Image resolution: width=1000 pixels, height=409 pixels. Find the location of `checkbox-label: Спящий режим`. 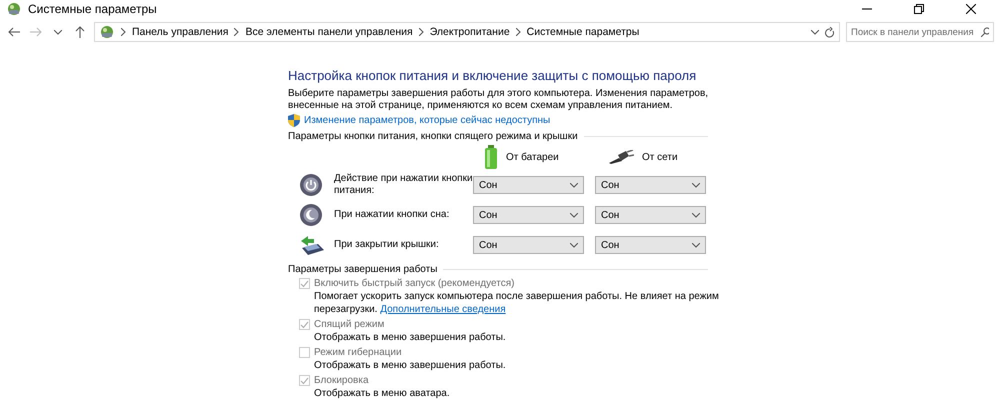

checkbox-label: Спящий режим is located at coordinates (349, 324).